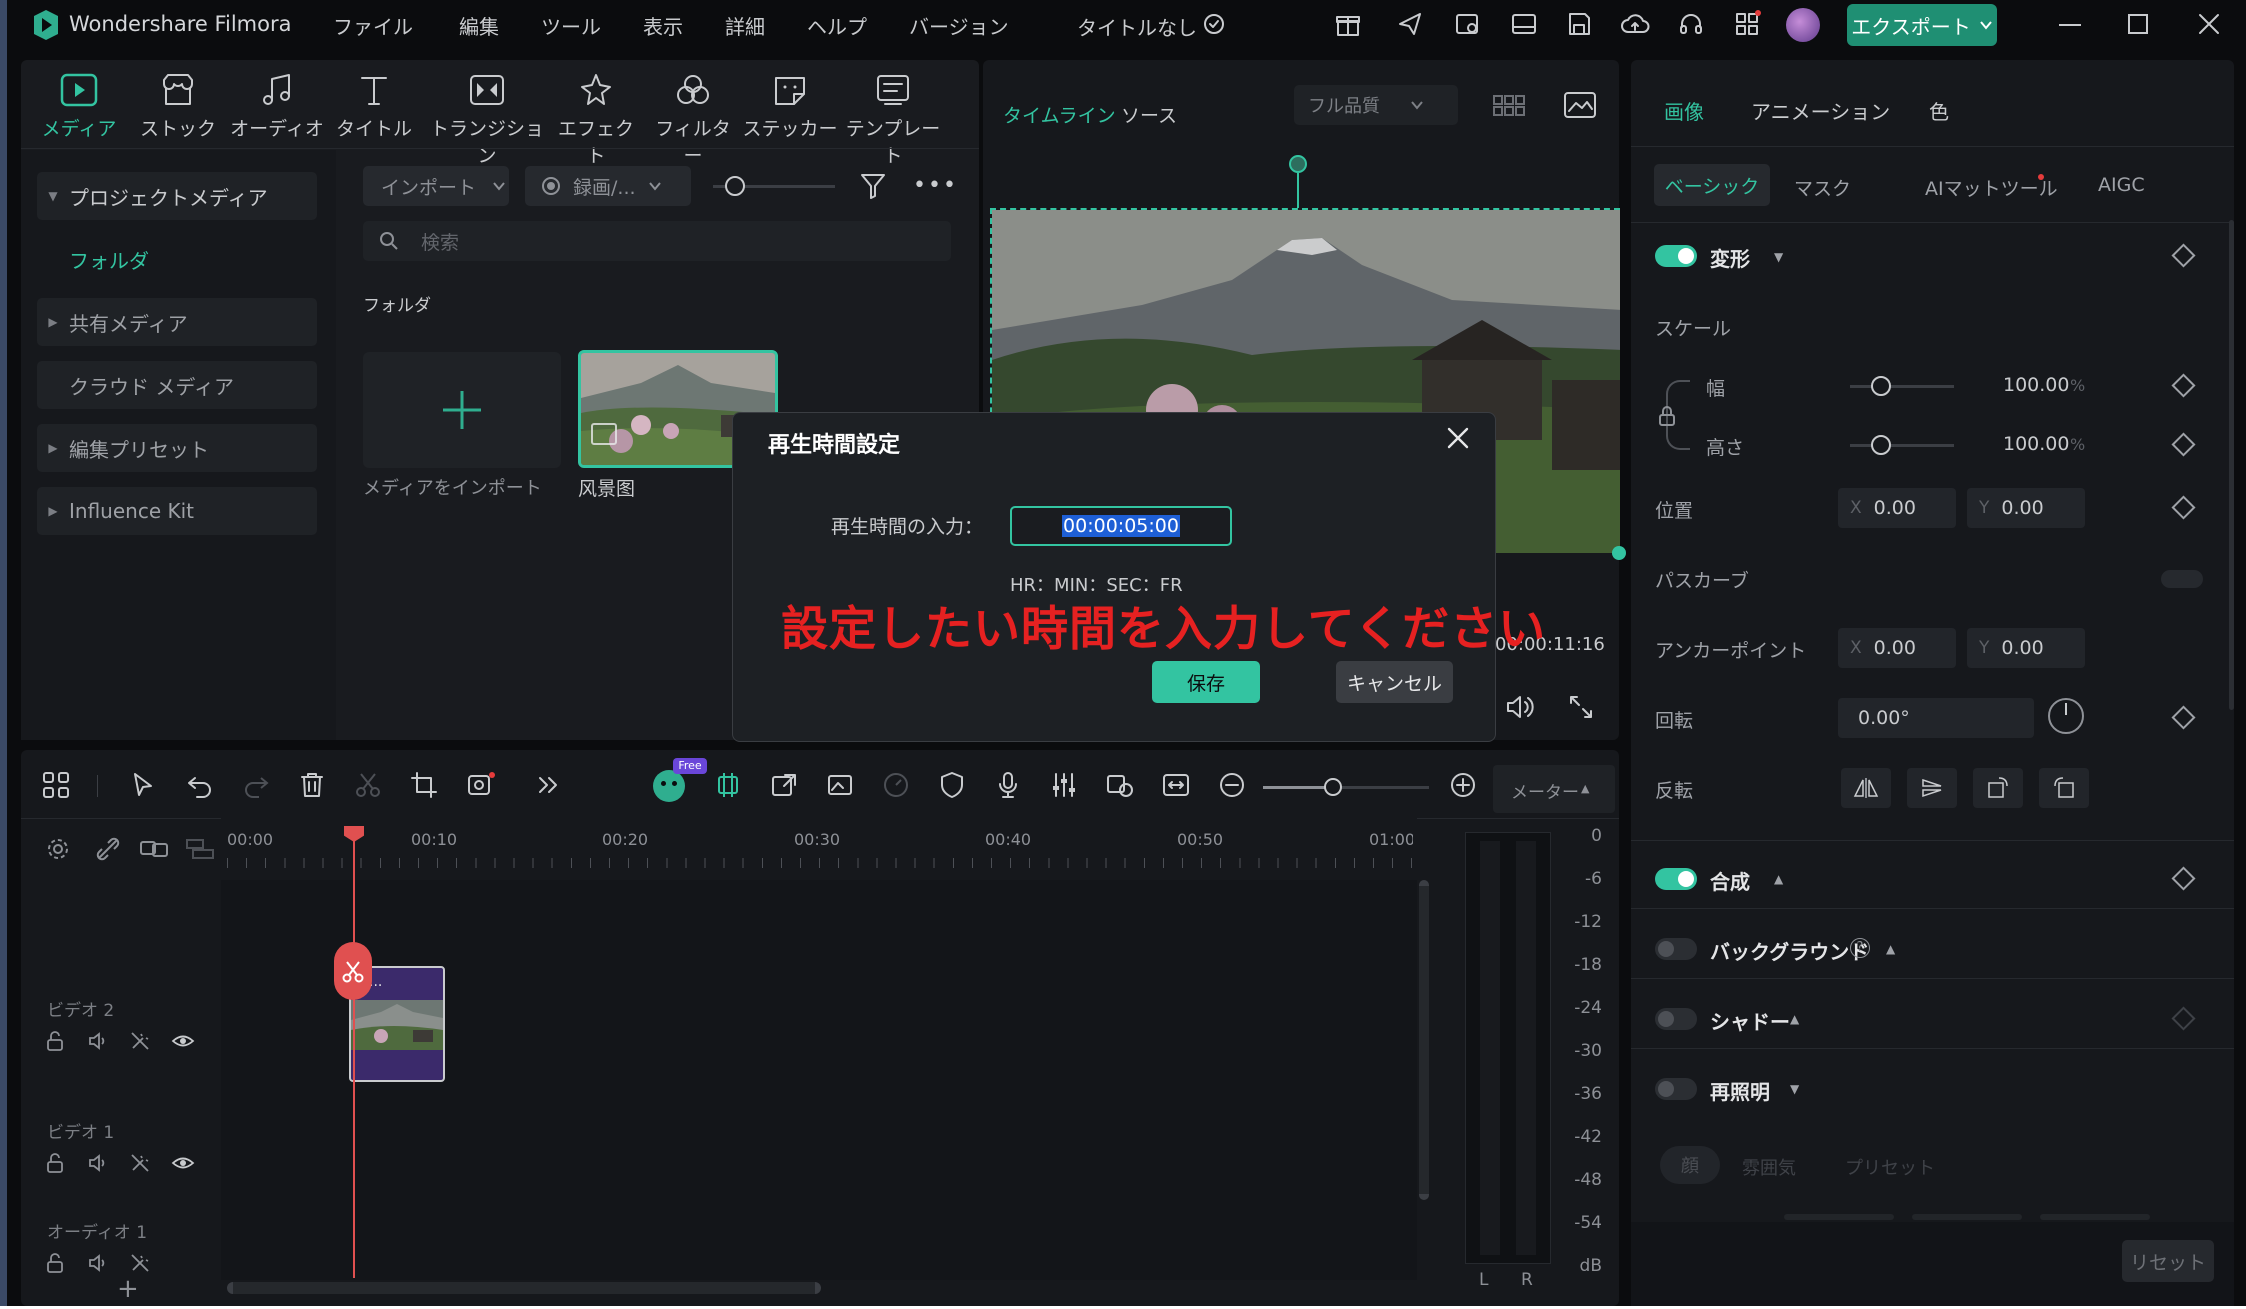 This screenshot has width=2246, height=1309. Describe the element at coordinates (2070, 25) in the screenshot. I see `minimize-icon` at that location.